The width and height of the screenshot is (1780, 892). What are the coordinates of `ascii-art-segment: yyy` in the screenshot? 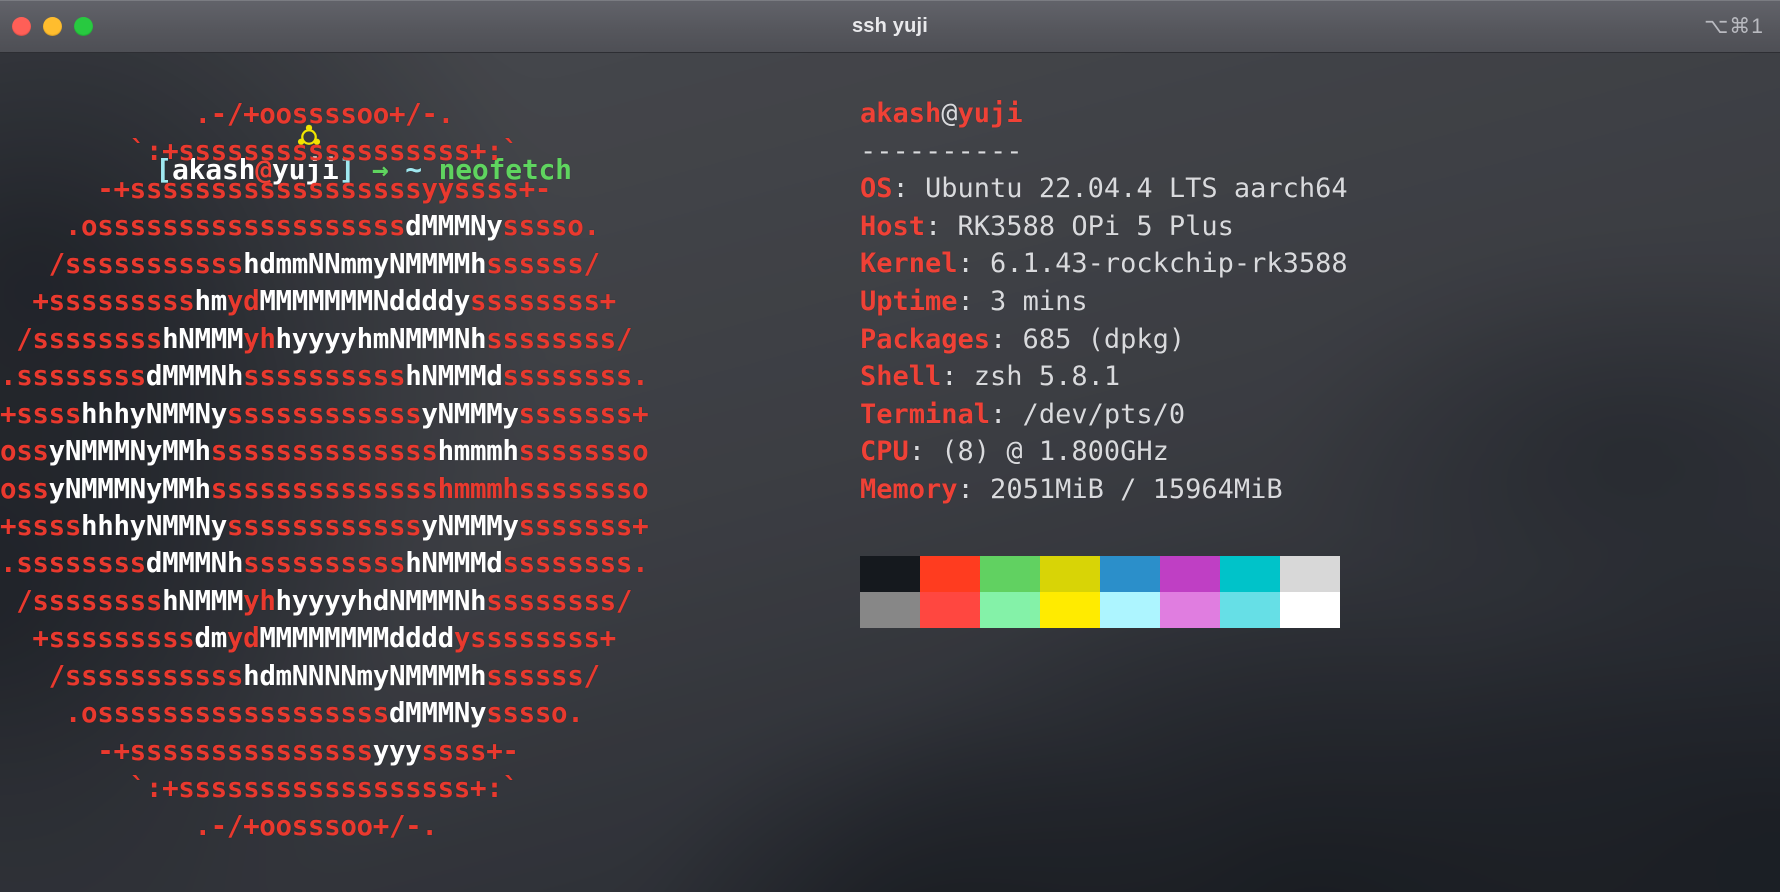 It's located at (397, 750).